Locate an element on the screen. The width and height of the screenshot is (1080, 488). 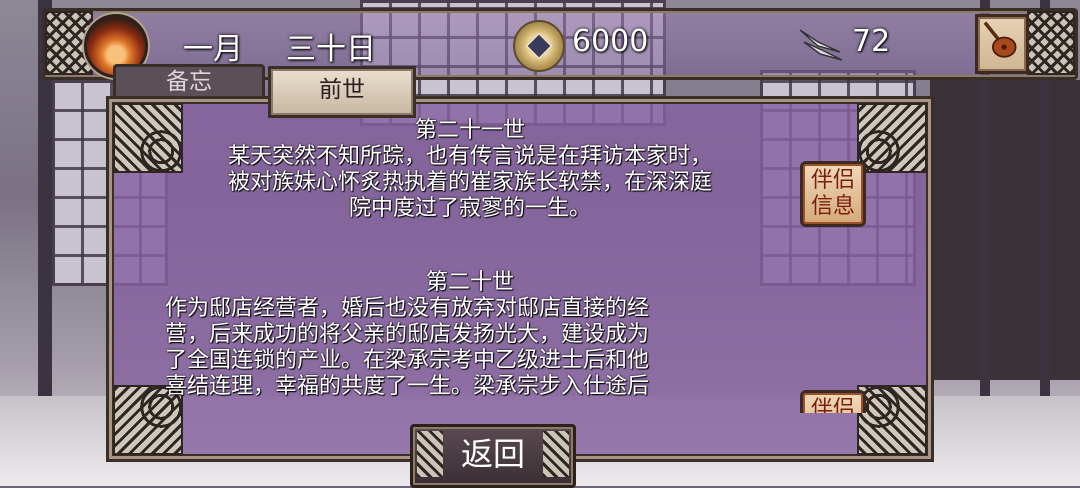
life-title: 第二十一世 is located at coordinates (469, 130).